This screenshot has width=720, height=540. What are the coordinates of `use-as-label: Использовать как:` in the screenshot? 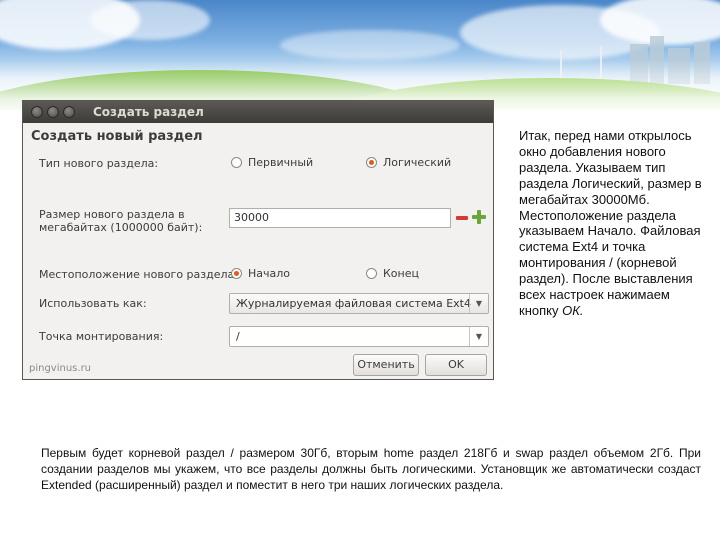 It's located at (93, 303).